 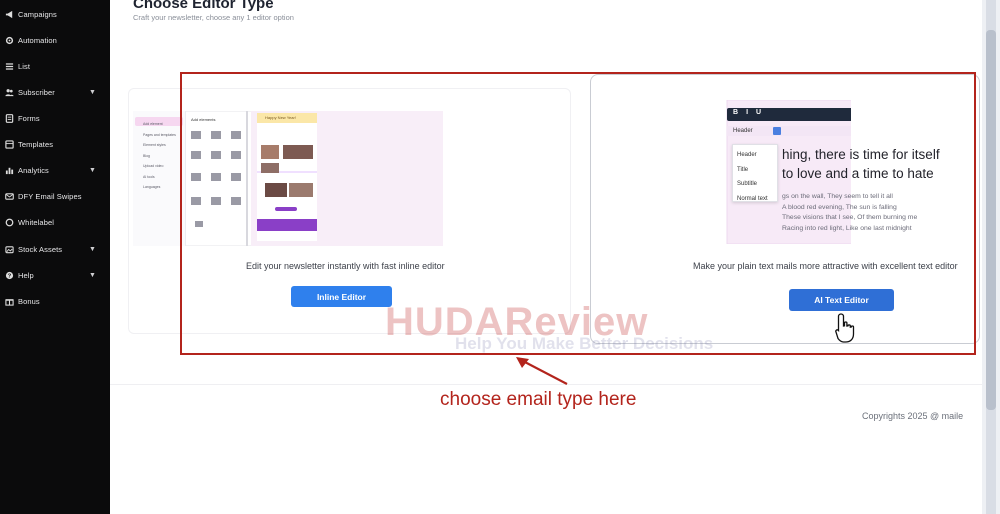 What do you see at coordinates (584, 343) in the screenshot?
I see `watermark-tagline: Help You Make Better Decisions` at bounding box center [584, 343].